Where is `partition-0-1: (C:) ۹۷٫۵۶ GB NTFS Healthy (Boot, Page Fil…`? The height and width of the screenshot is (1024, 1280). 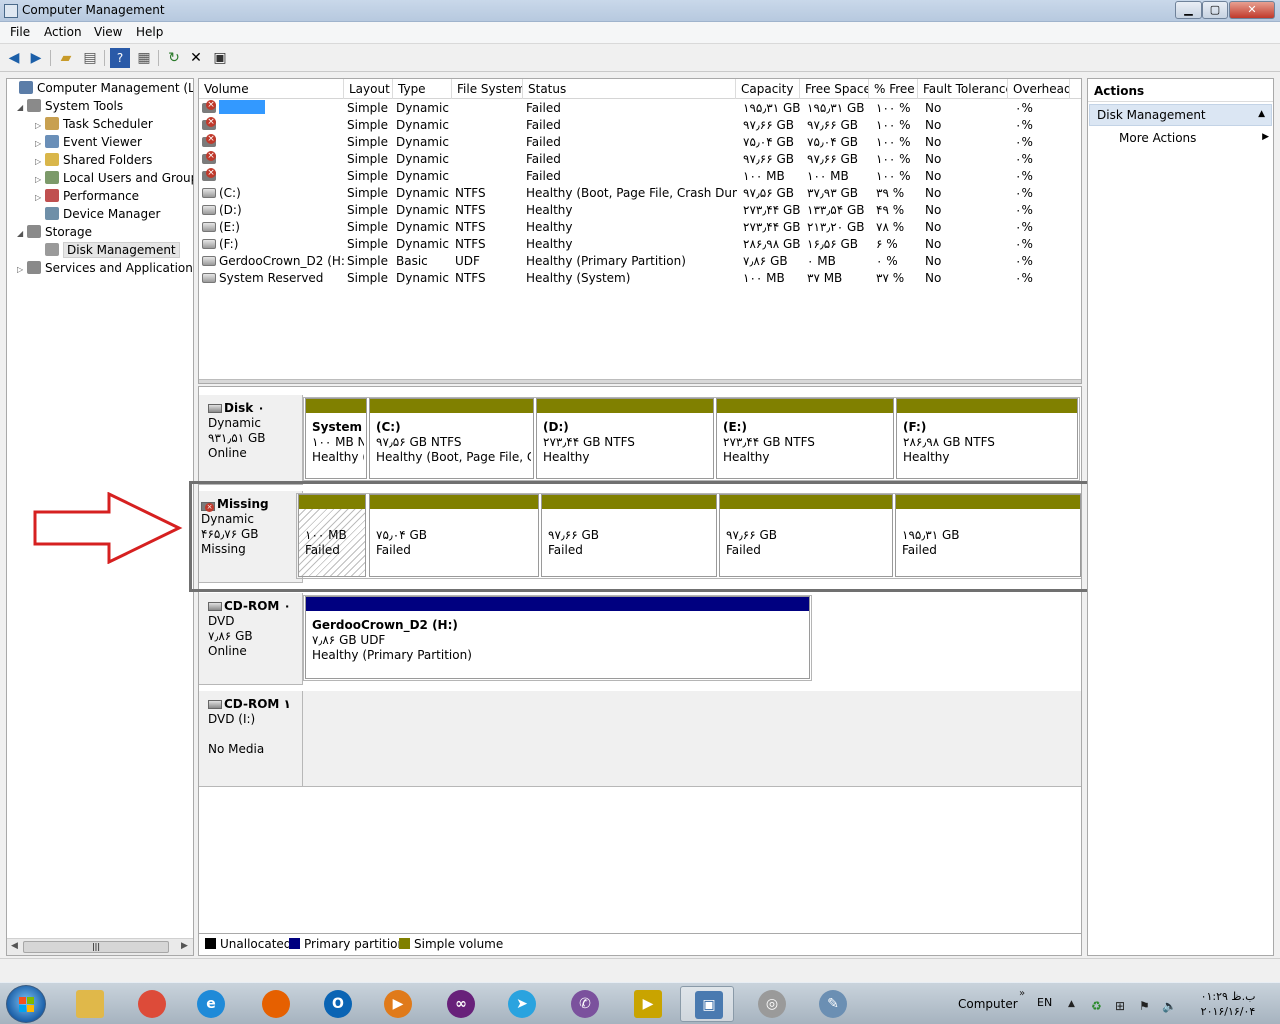 partition-0-1: (C:) ۹۷٫۵۶ GB NTFS Healthy (Boot, Page Fil… is located at coordinates (451, 438).